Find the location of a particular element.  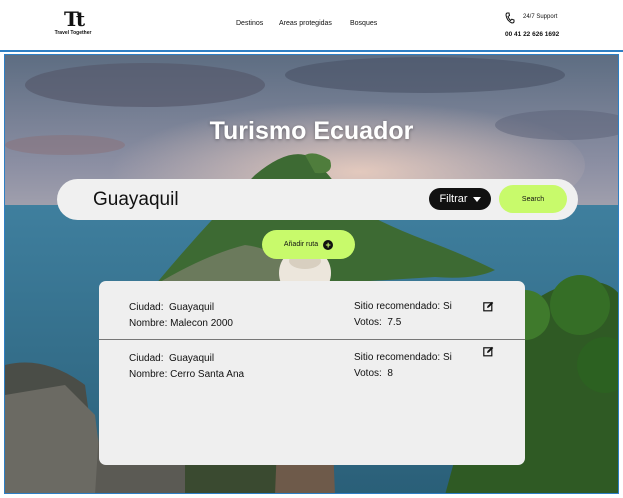

votes-field: Votos: 7.5 is located at coordinates (377, 322).